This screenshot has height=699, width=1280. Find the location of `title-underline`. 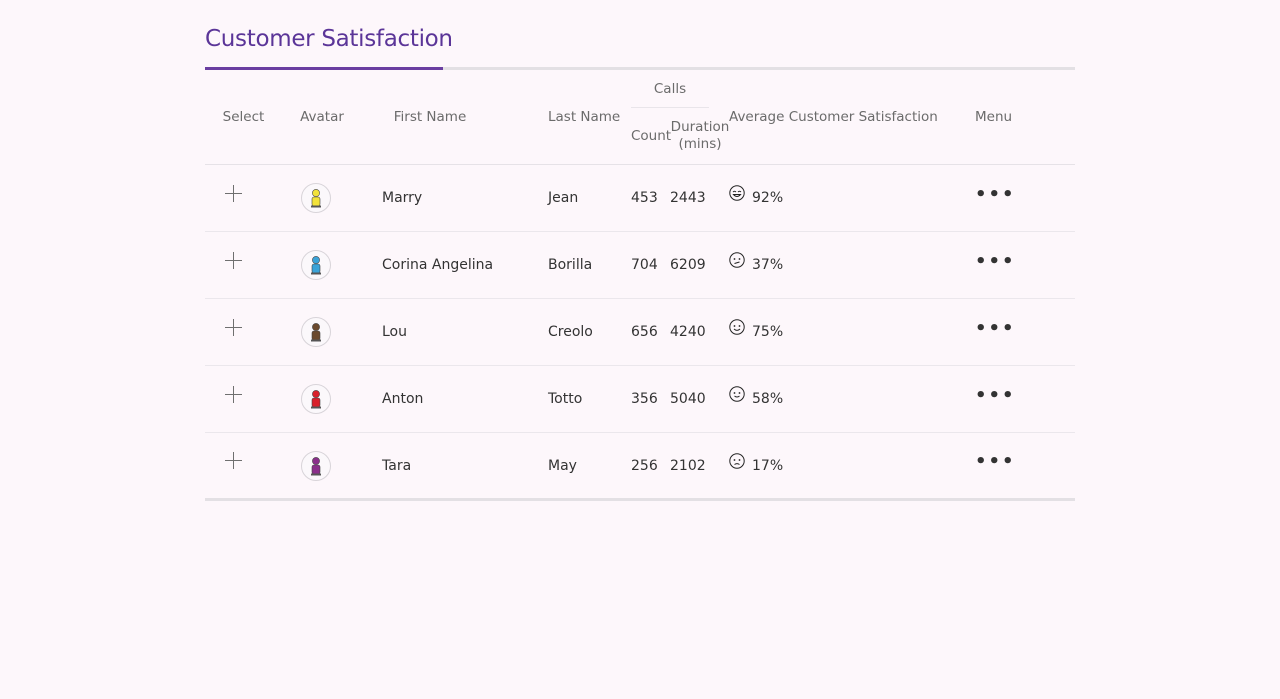

title-underline is located at coordinates (324, 68).